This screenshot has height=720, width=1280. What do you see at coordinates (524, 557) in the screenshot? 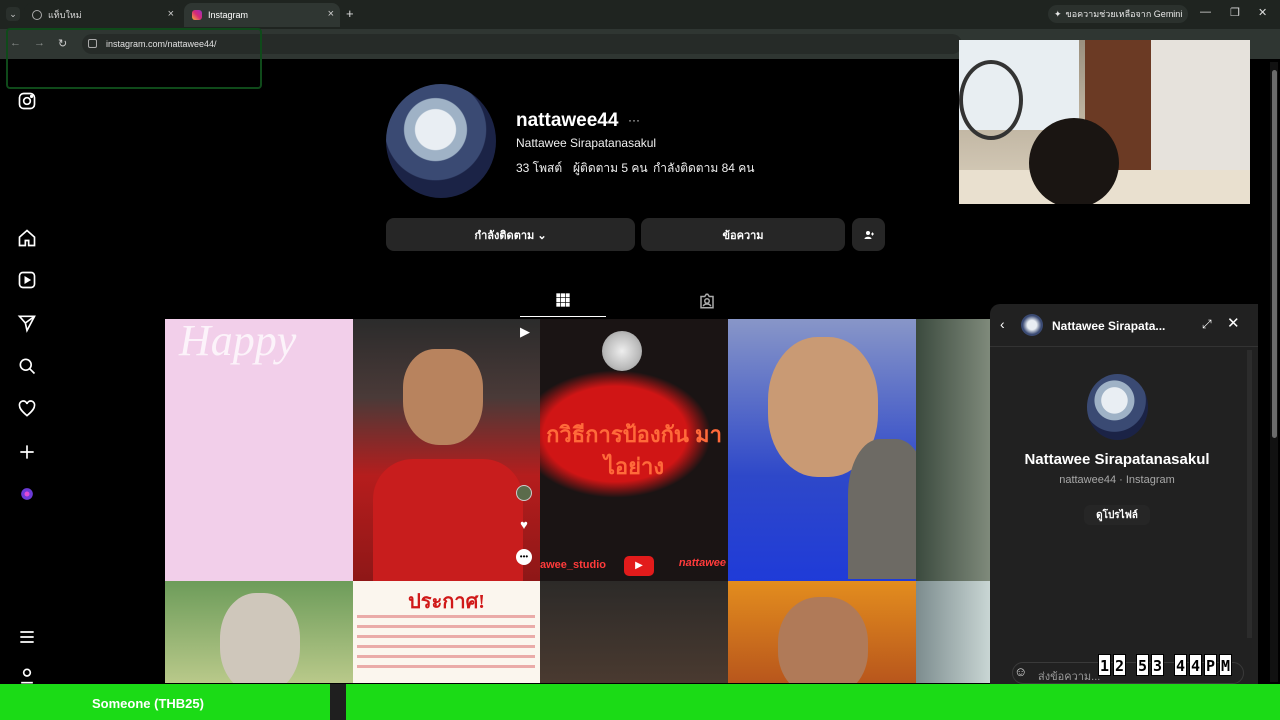
I see `reel-comment-icon: •••` at bounding box center [524, 557].